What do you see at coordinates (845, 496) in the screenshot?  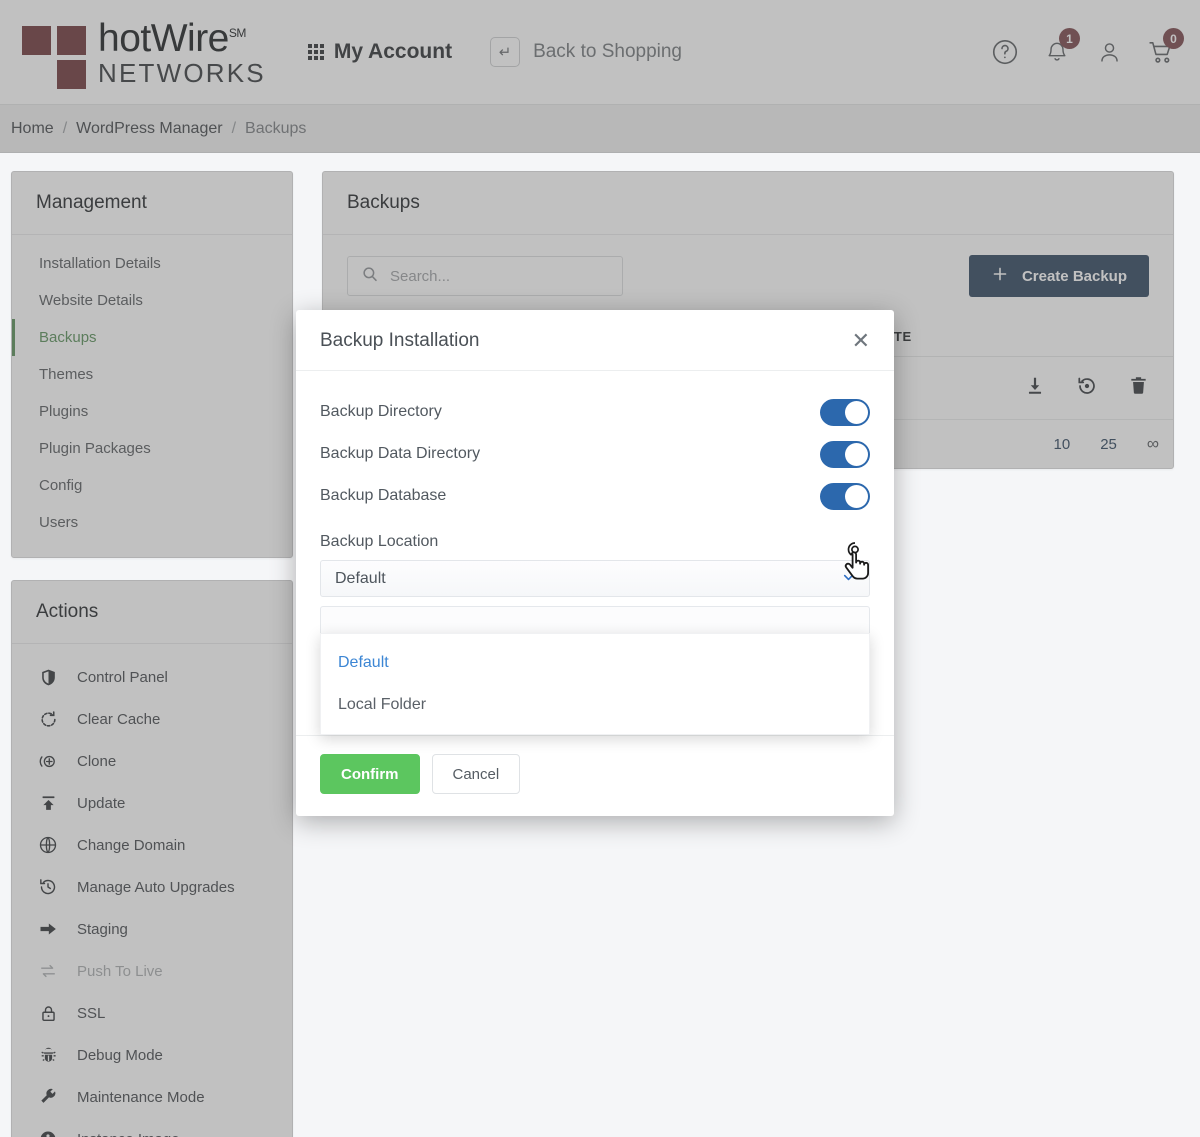 I see `backup-database-toggle` at bounding box center [845, 496].